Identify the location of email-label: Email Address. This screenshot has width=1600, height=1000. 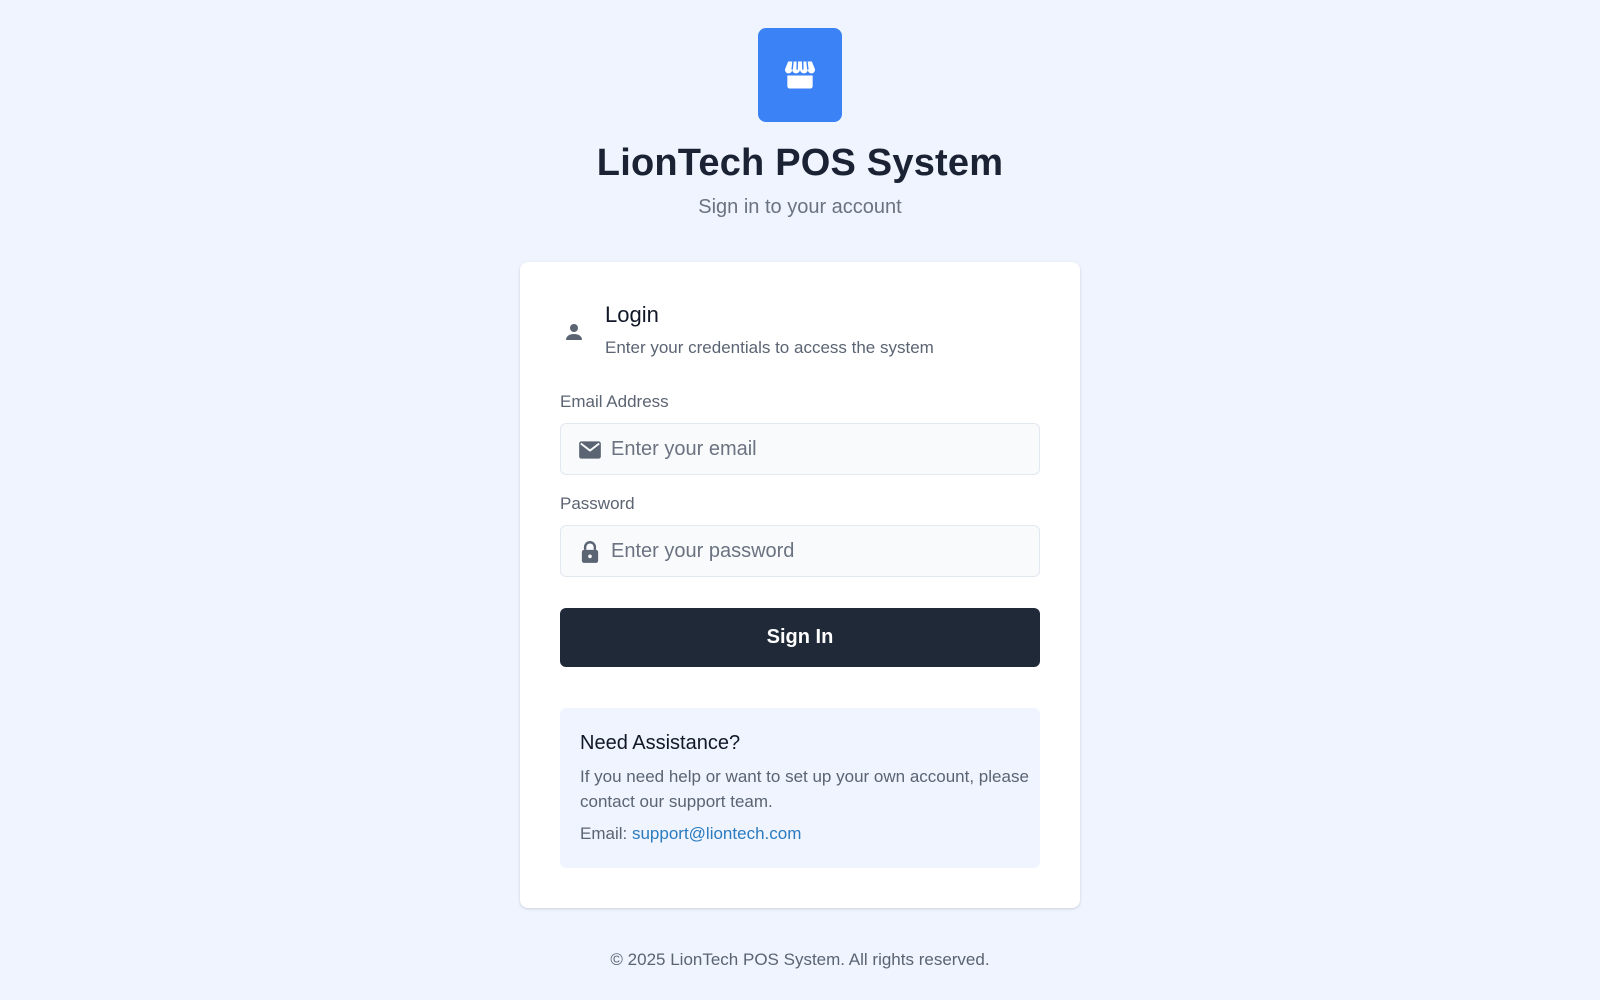
(614, 401).